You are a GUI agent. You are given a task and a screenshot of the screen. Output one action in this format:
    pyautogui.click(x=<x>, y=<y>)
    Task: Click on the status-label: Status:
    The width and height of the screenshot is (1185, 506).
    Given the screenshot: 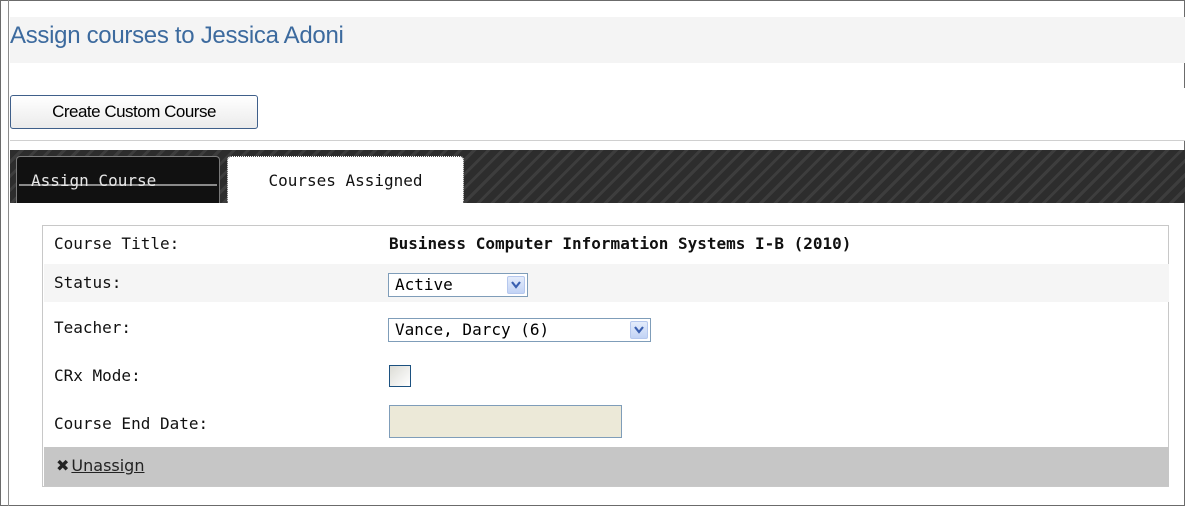 What is the action you would take?
    pyautogui.click(x=88, y=282)
    